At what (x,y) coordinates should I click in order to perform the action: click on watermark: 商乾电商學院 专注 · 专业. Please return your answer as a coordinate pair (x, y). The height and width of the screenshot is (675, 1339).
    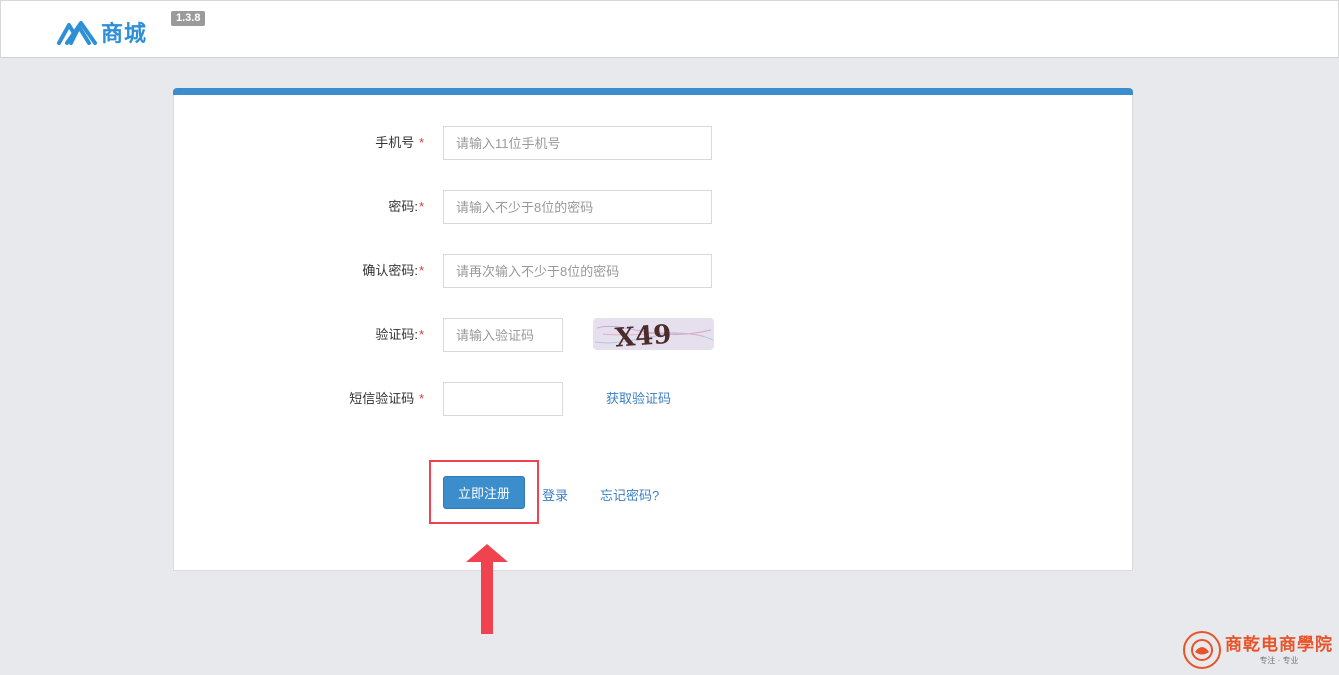
    Looking at the image, I should click on (1259, 650).